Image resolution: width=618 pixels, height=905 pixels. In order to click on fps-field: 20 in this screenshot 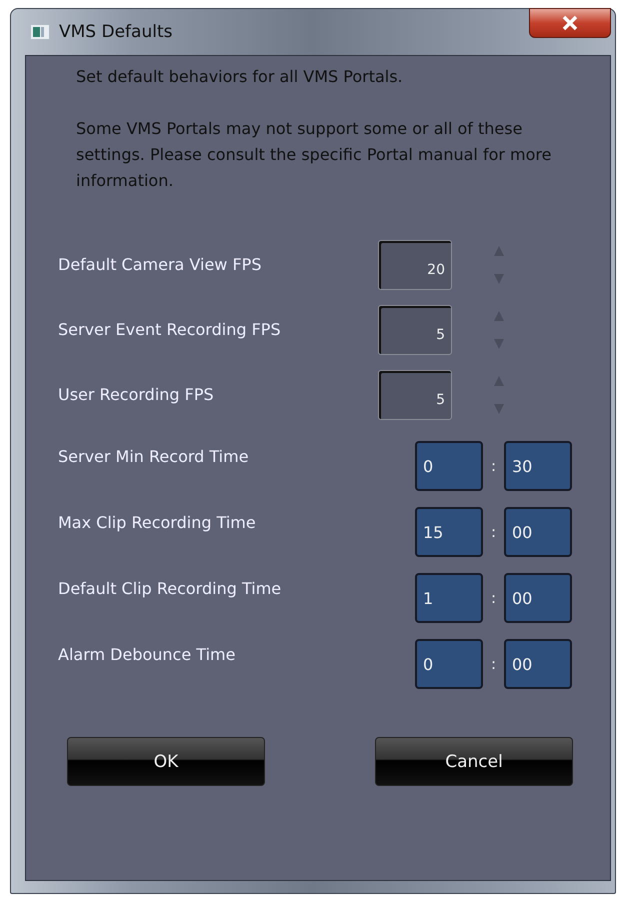, I will do `click(415, 265)`.